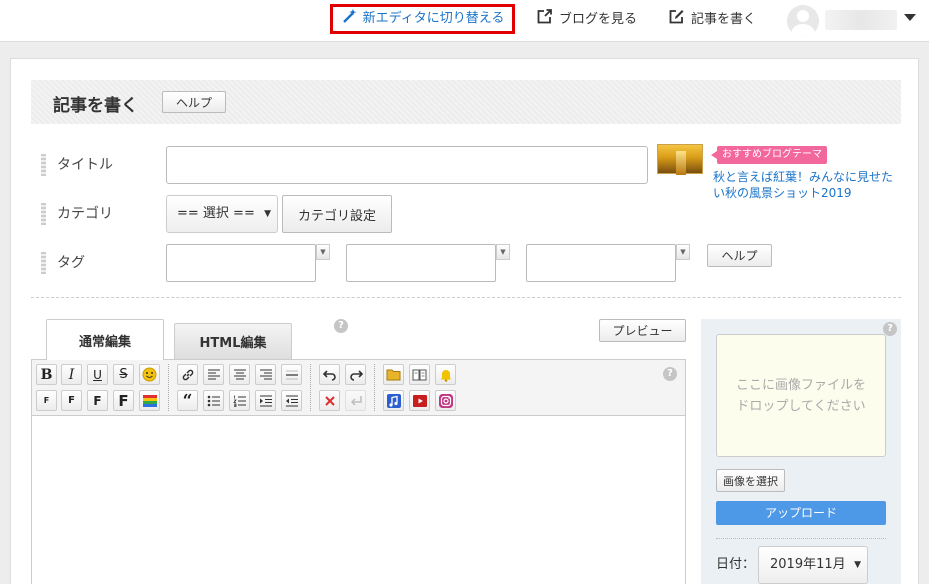 Image resolution: width=929 pixels, height=584 pixels. What do you see at coordinates (222, 214) in the screenshot?
I see `category-select: == 選択 ==` at bounding box center [222, 214].